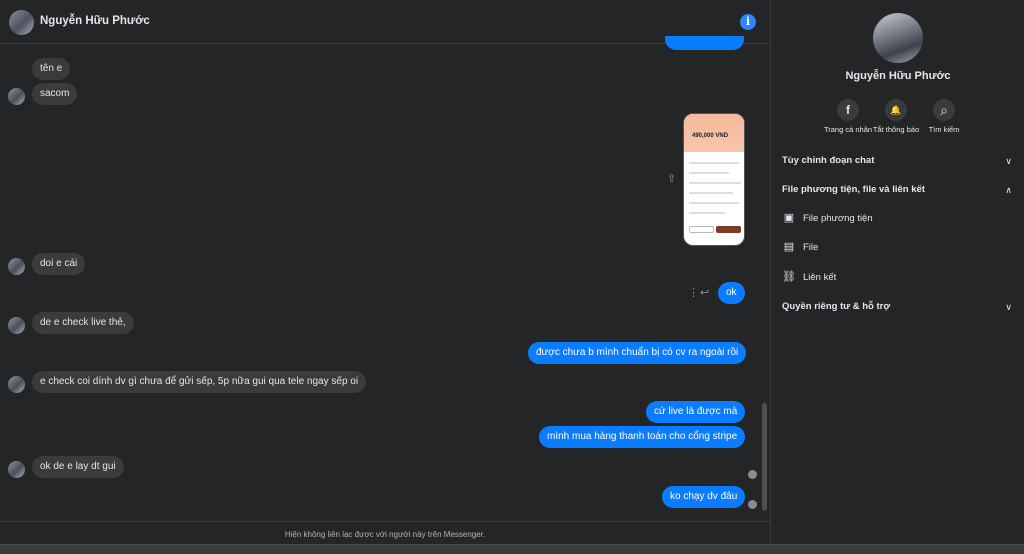 The height and width of the screenshot is (554, 1024). Describe the element at coordinates (789, 218) in the screenshot. I see `image-icon: ▣` at that location.